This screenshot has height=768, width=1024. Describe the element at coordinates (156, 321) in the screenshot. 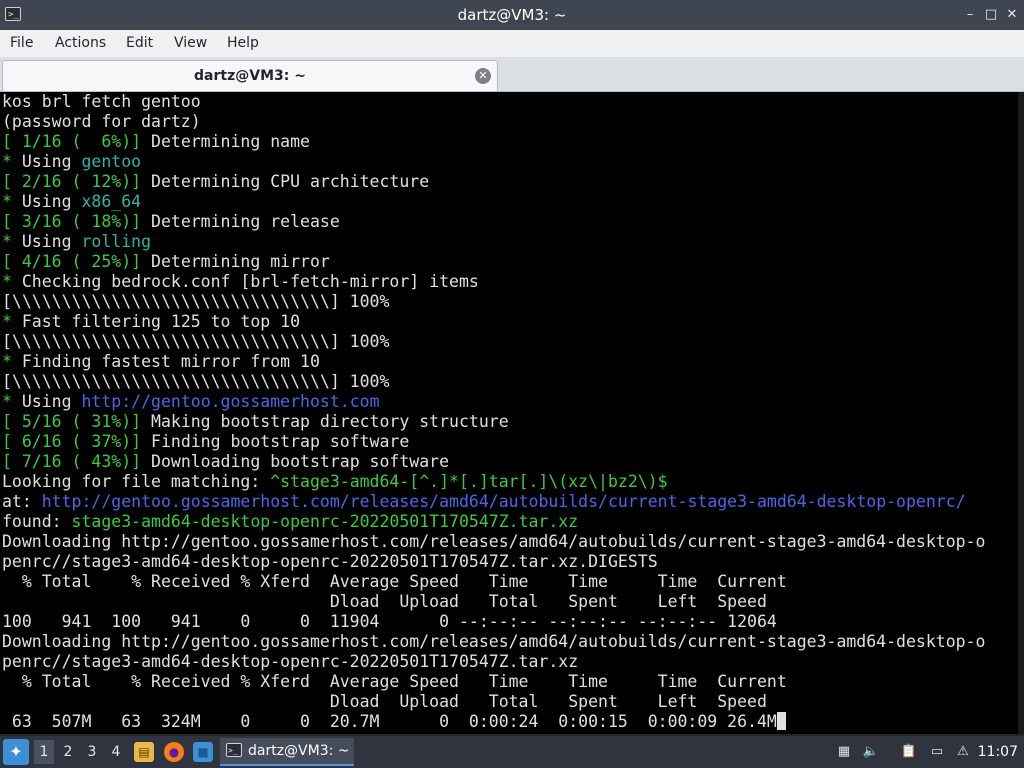

I see `terminal-text-segment: Fast filtering 125 to top 10` at that location.